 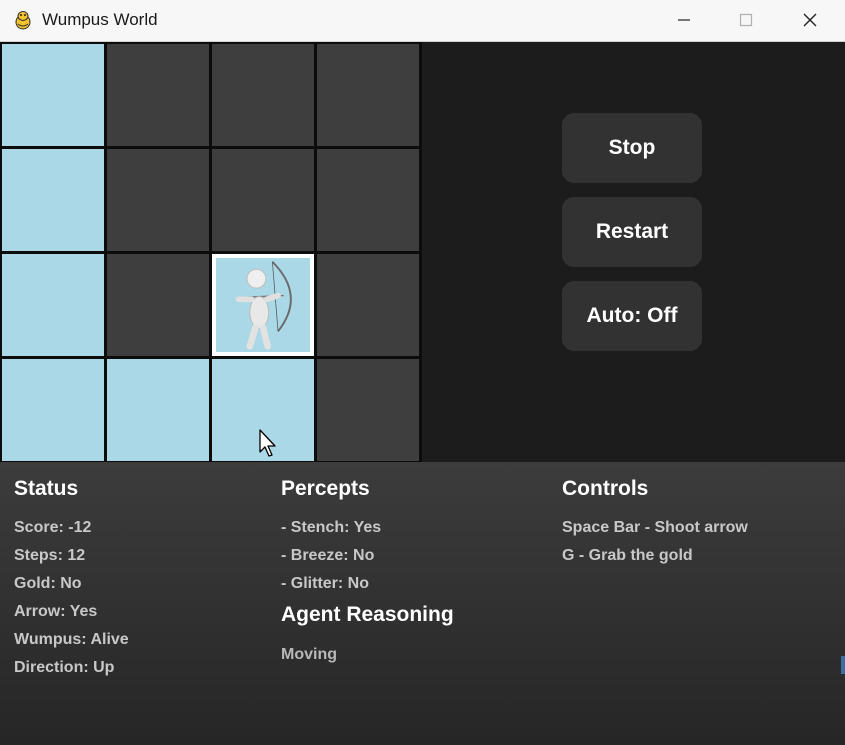 I want to click on pygame-snake-icon, so click(x=23, y=20).